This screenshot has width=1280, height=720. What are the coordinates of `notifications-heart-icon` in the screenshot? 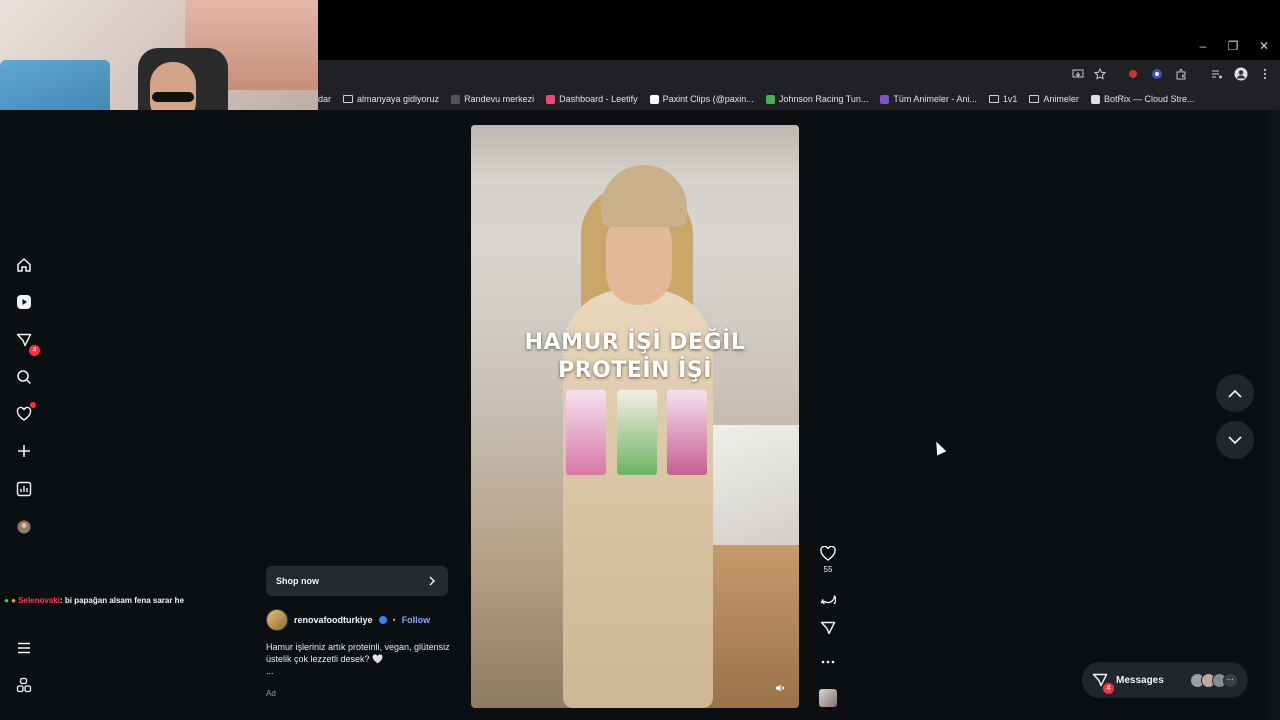 It's located at (25, 413).